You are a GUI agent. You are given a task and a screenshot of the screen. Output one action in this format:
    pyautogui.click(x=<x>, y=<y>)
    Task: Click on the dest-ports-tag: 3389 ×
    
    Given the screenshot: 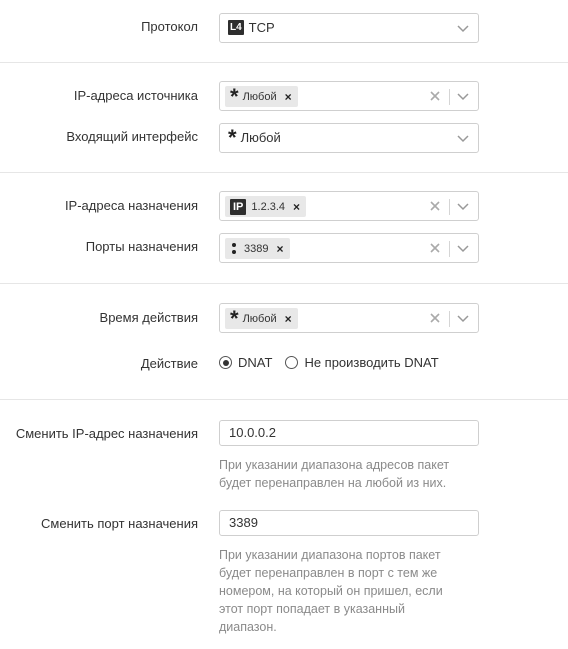 What is the action you would take?
    pyautogui.click(x=257, y=248)
    